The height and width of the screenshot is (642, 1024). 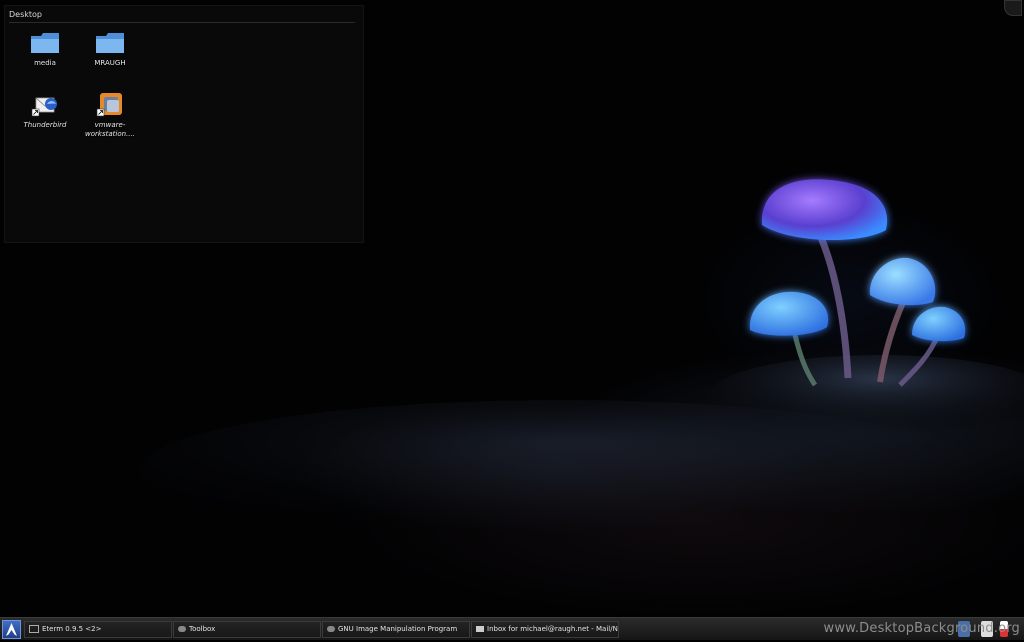 What do you see at coordinates (25, 14) in the screenshot?
I see `desktop-panel-title: Desktop` at bounding box center [25, 14].